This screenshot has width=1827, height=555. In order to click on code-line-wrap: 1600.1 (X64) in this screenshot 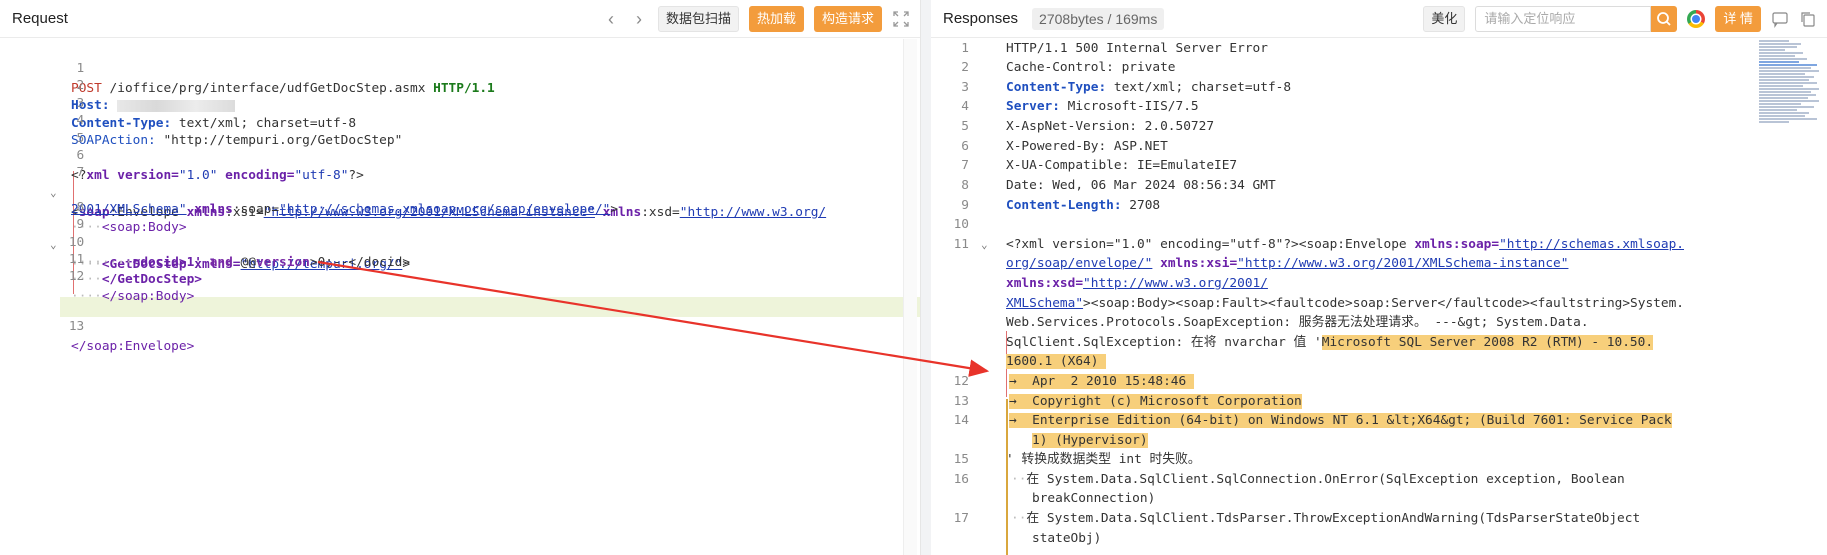, I will do `click(1056, 361)`.